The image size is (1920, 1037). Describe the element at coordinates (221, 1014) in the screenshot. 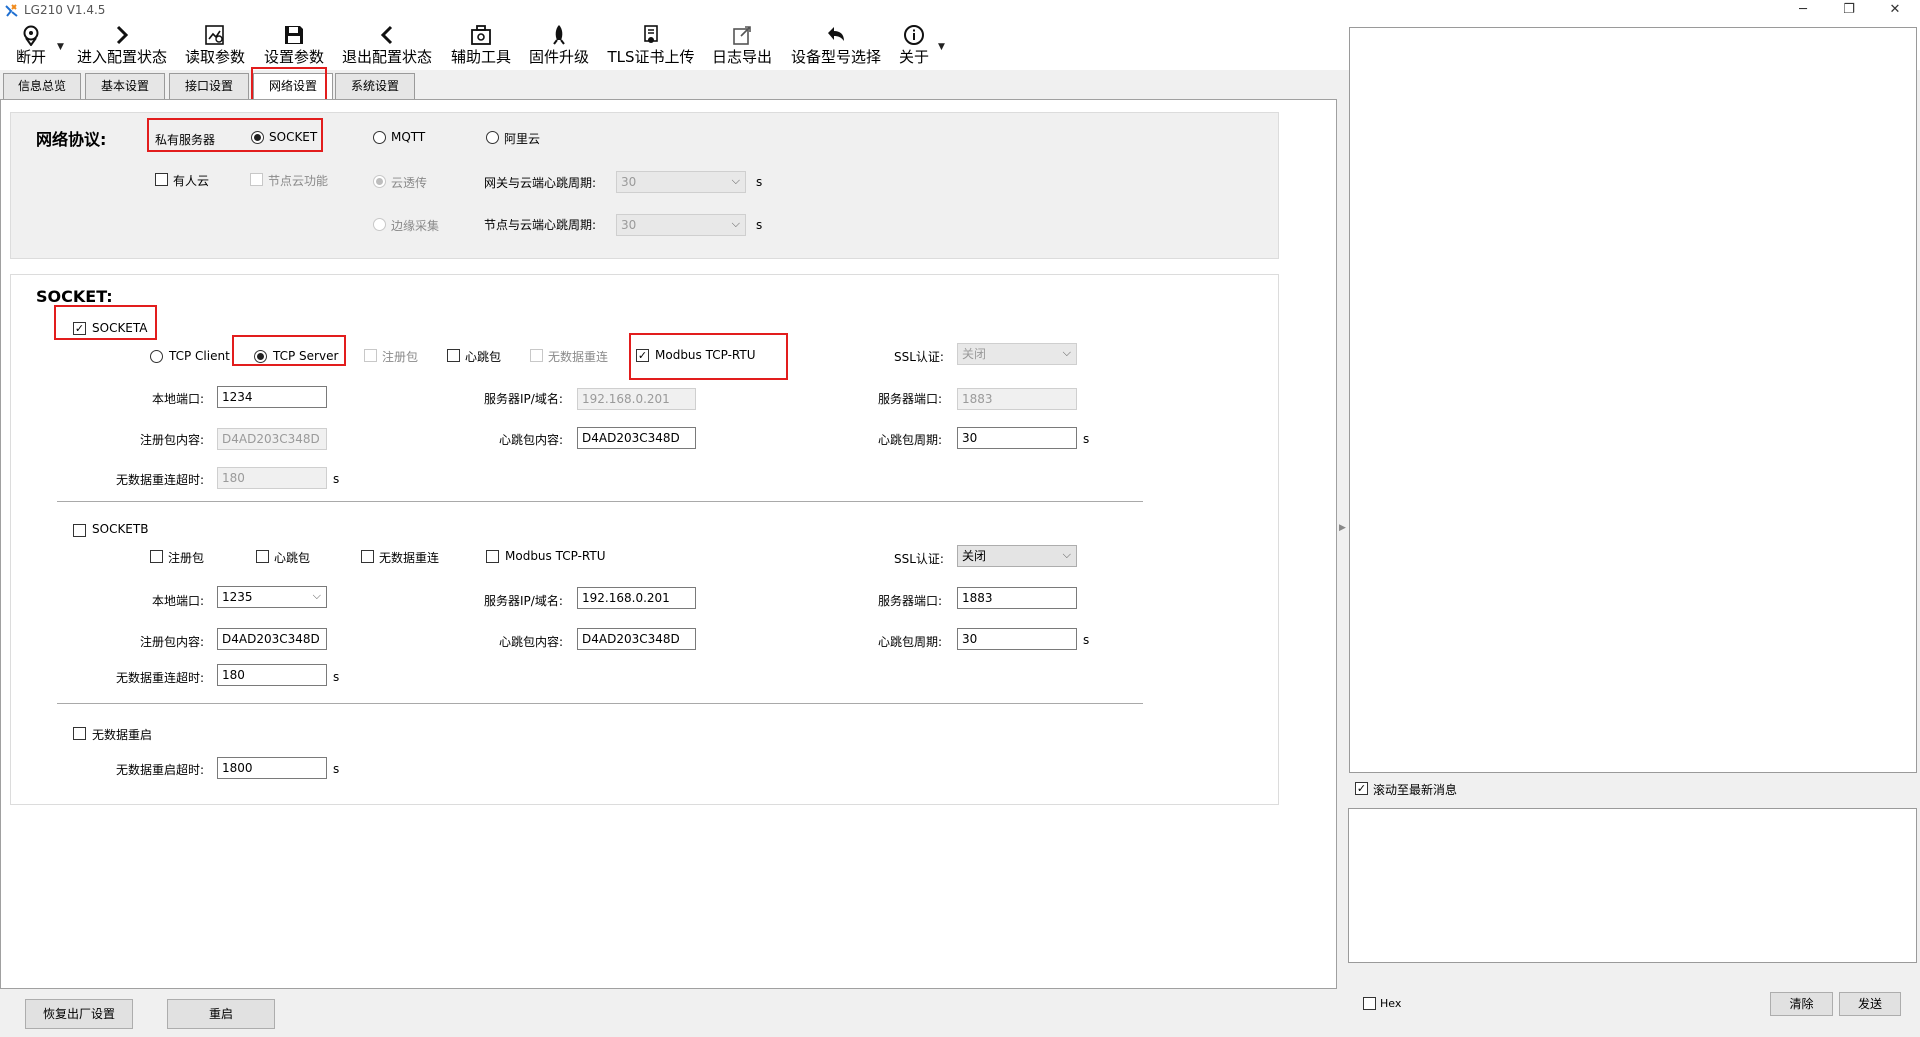

I see `reboot-button: 重启` at that location.